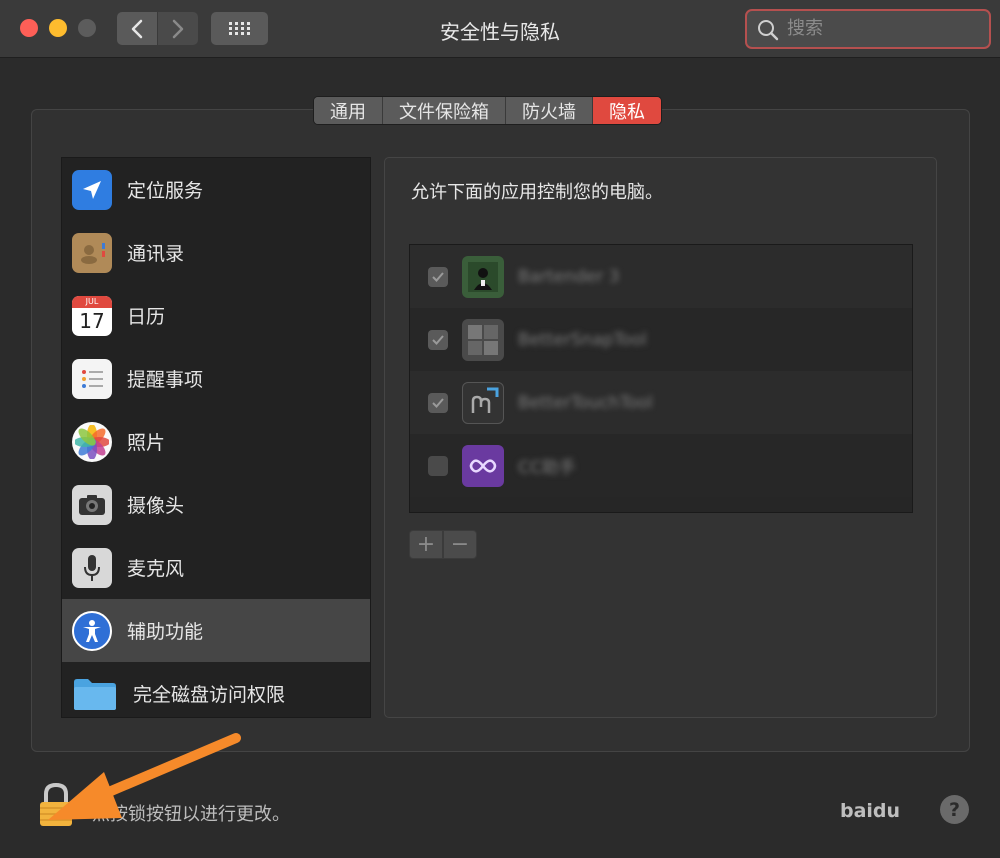 The image size is (1000, 858). I want to click on padlock-icon, so click(56, 804).